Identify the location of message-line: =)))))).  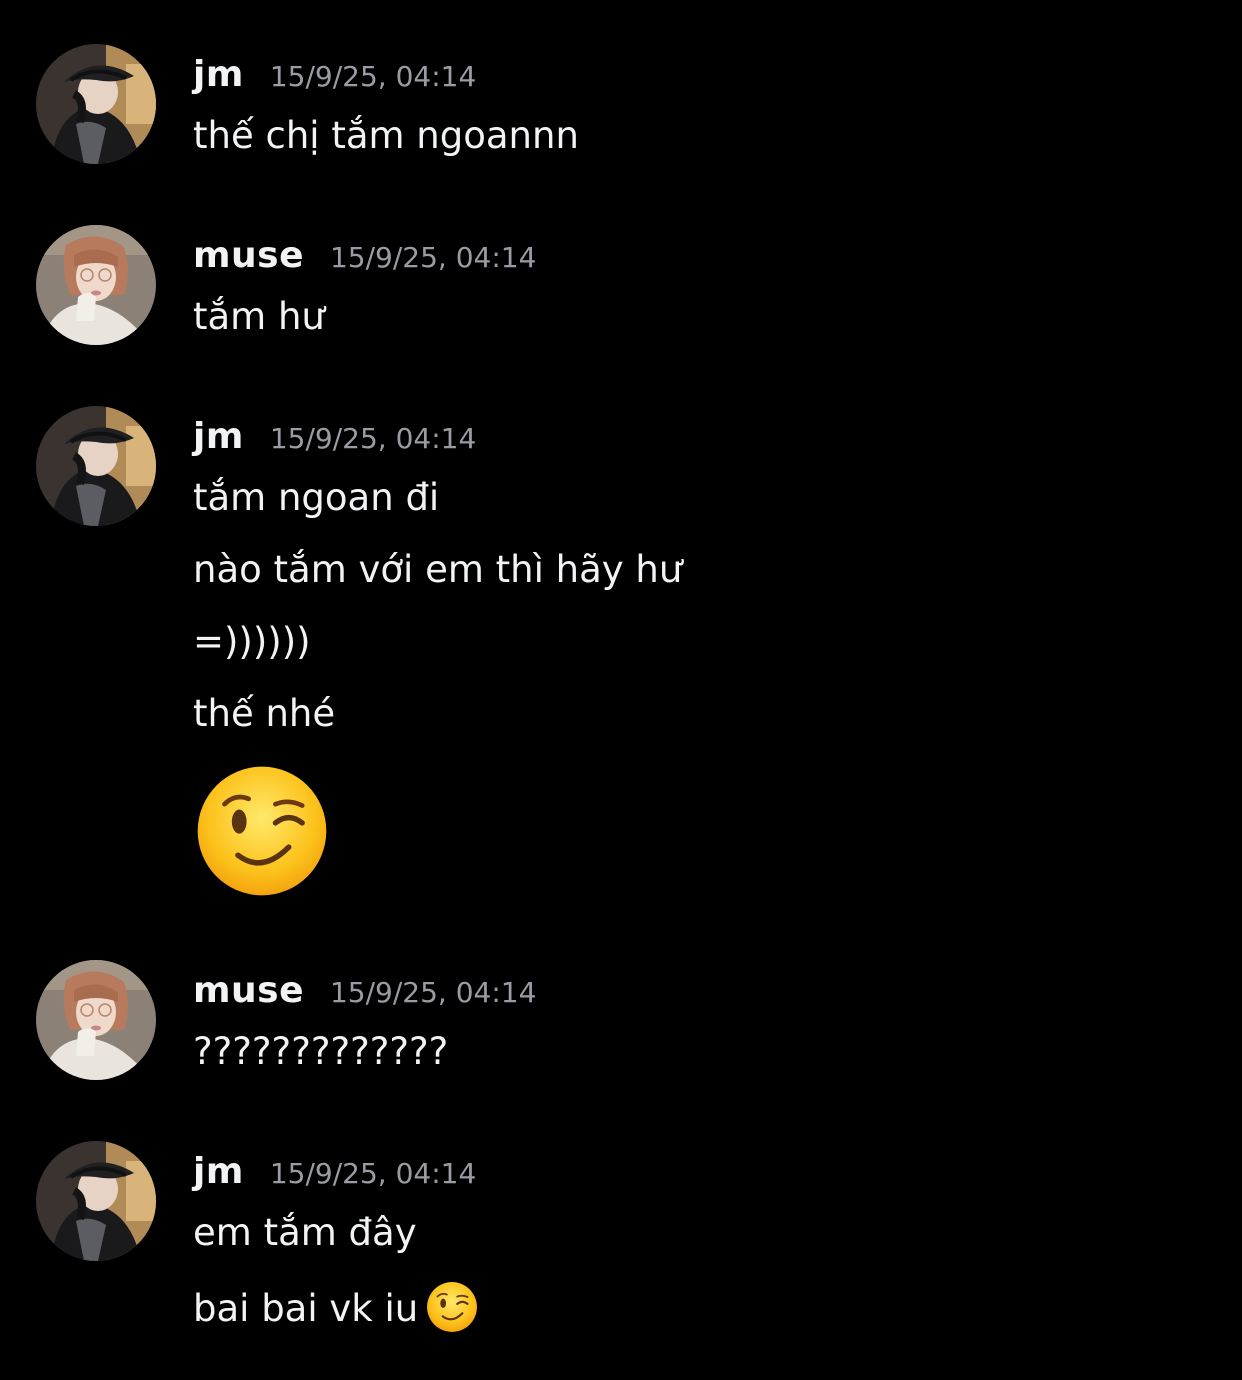
(252, 641).